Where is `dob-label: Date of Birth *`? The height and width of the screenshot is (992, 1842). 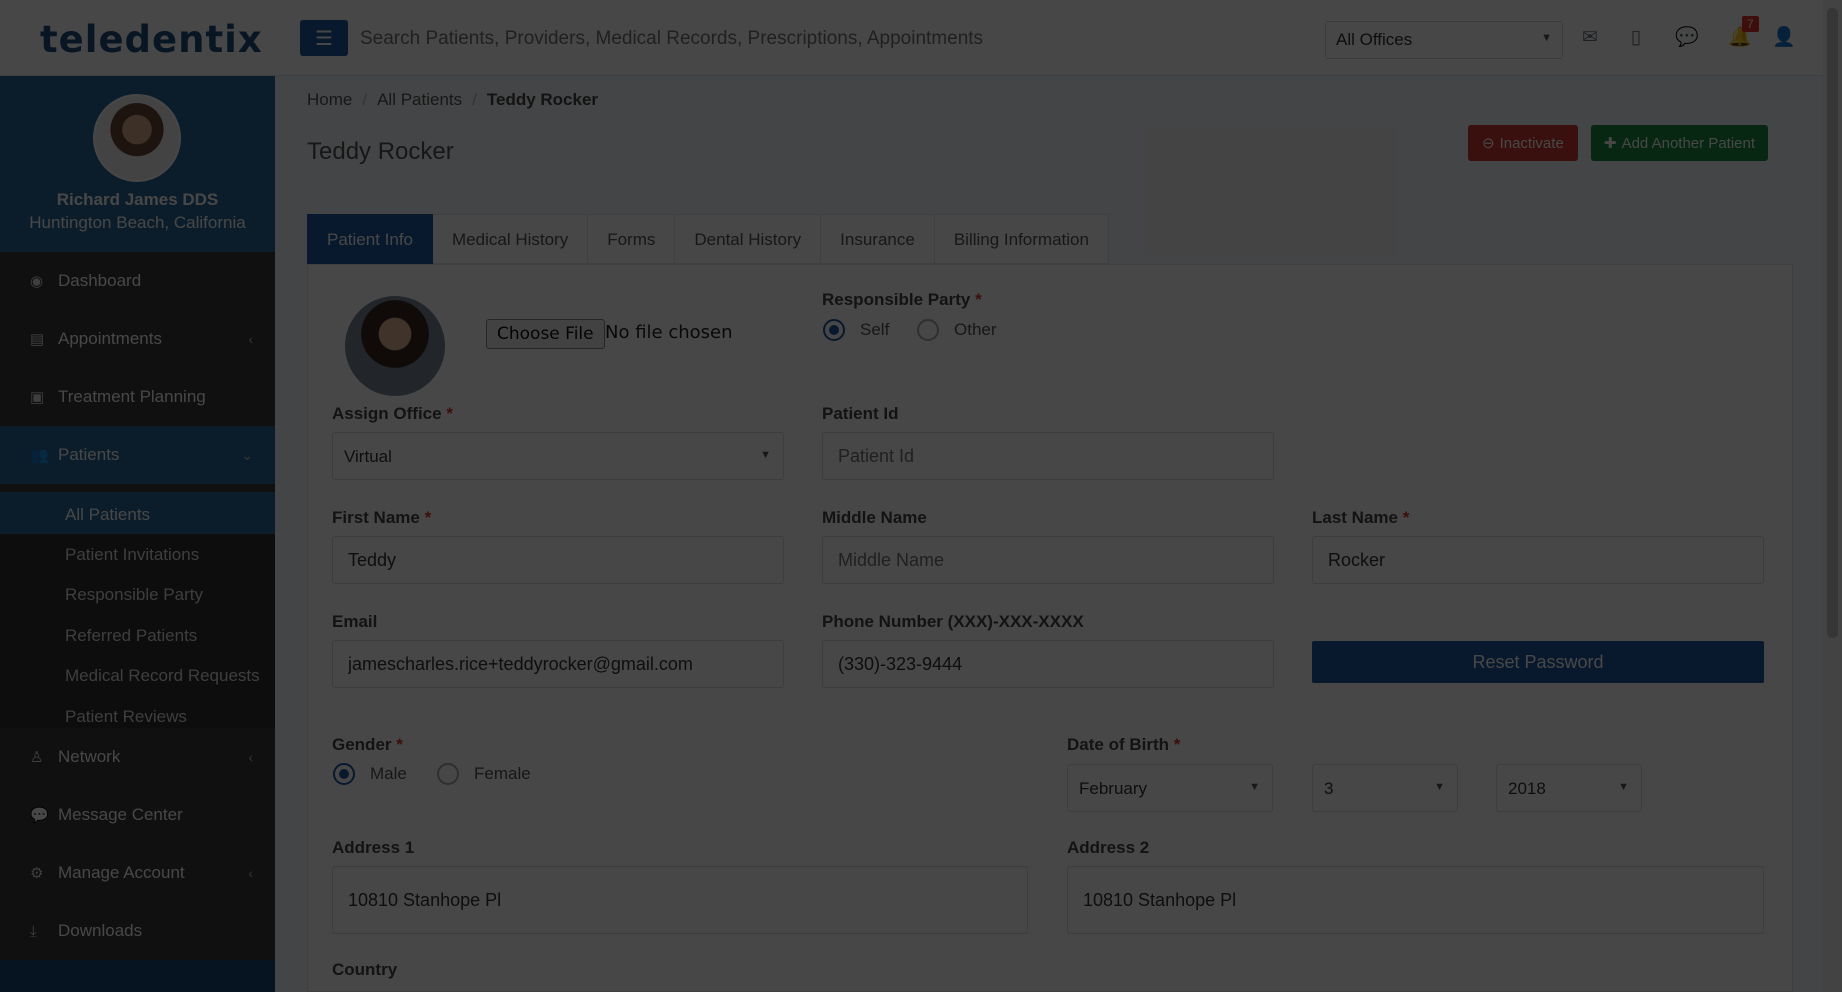 dob-label: Date of Birth * is located at coordinates (1124, 744).